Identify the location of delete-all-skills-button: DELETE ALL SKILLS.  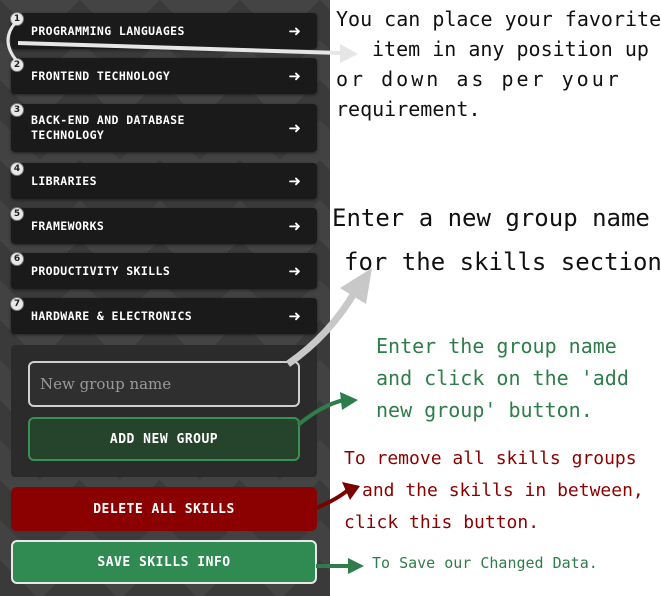
(164, 509).